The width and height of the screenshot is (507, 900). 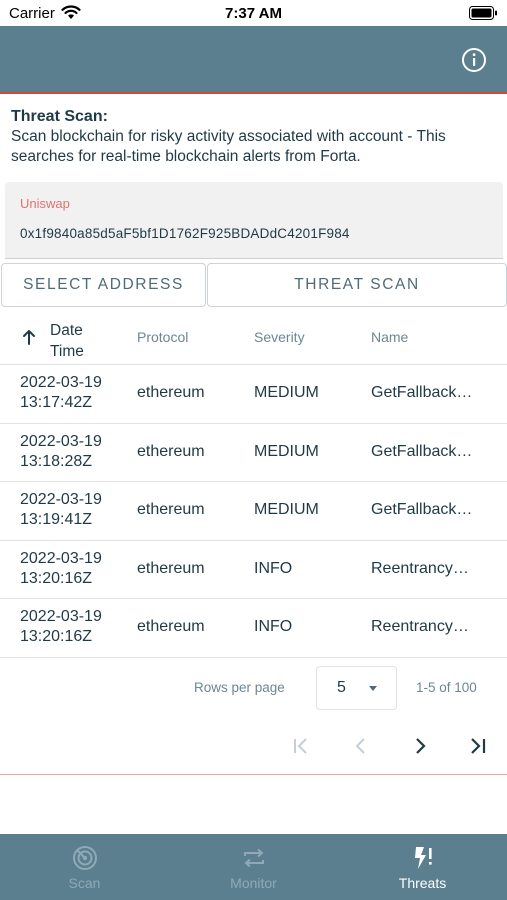 I want to click on table-header: Date Time Protocol Severity Name, so click(x=253, y=337).